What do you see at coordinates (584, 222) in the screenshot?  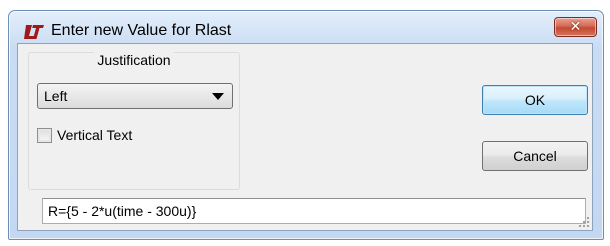 I see `resize-grip-icon` at bounding box center [584, 222].